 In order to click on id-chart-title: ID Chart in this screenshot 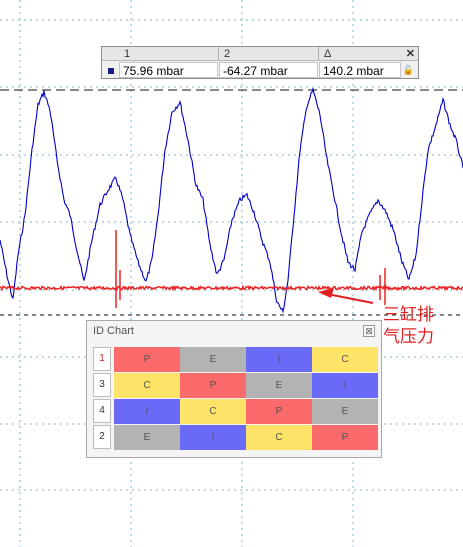, I will do `click(113, 331)`.